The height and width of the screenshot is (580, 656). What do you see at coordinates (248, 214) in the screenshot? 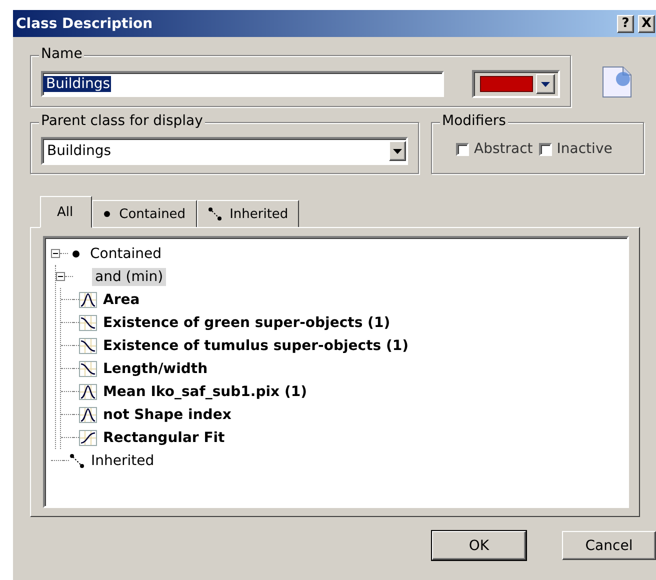
I see `tab: Inherited` at bounding box center [248, 214].